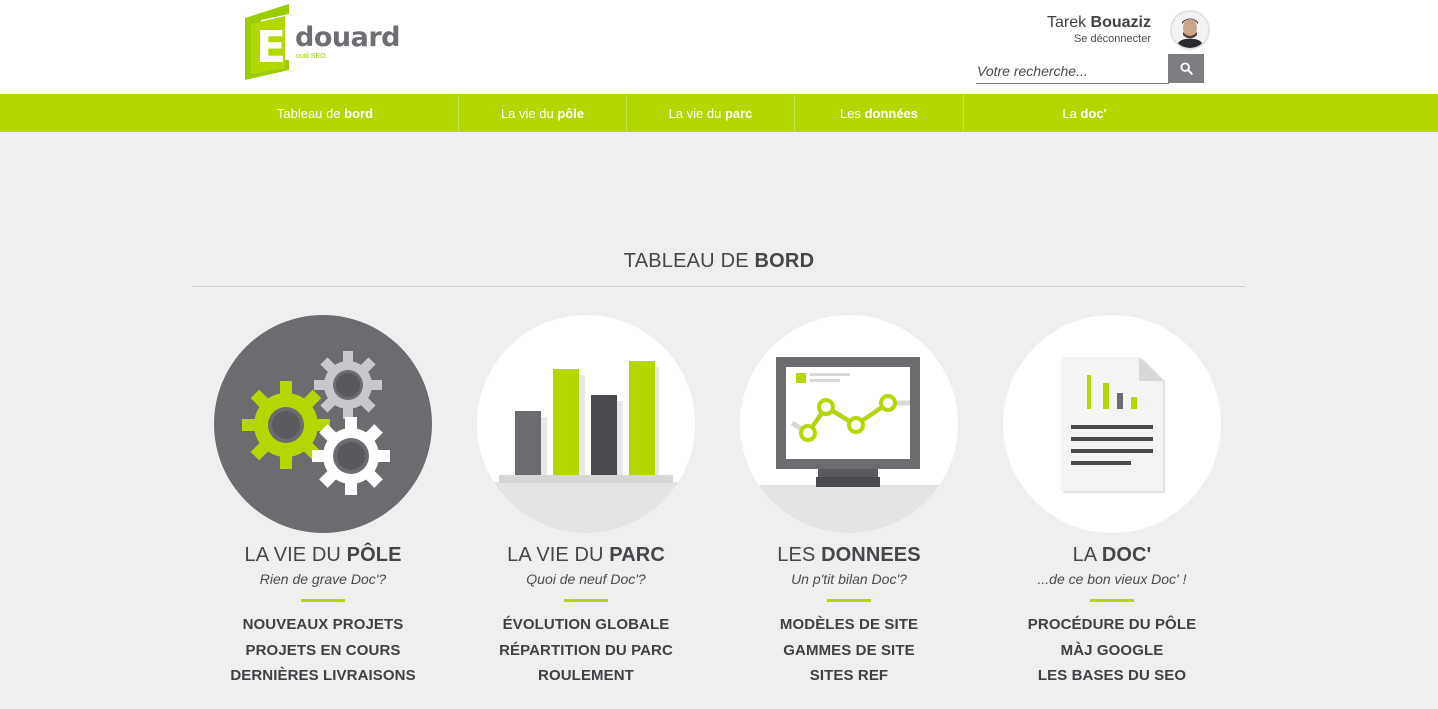 The width and height of the screenshot is (1438, 709). I want to click on search-button, so click(1186, 68).